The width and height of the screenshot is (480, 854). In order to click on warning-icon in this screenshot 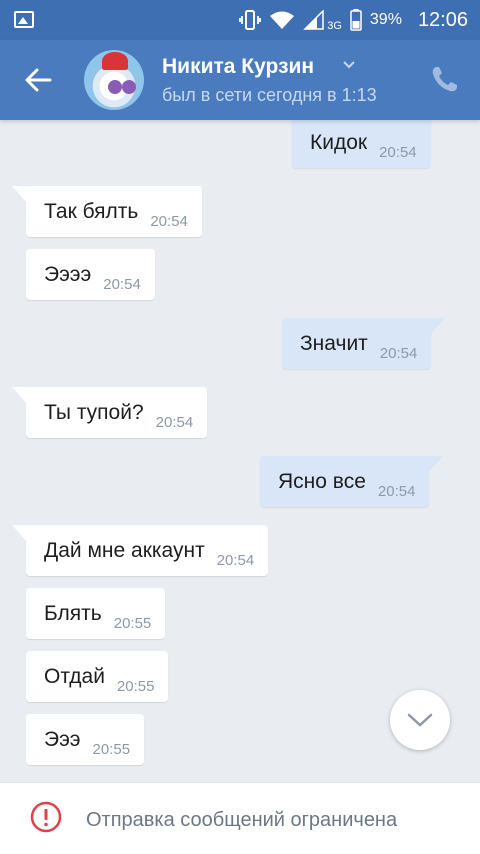, I will do `click(46, 817)`.